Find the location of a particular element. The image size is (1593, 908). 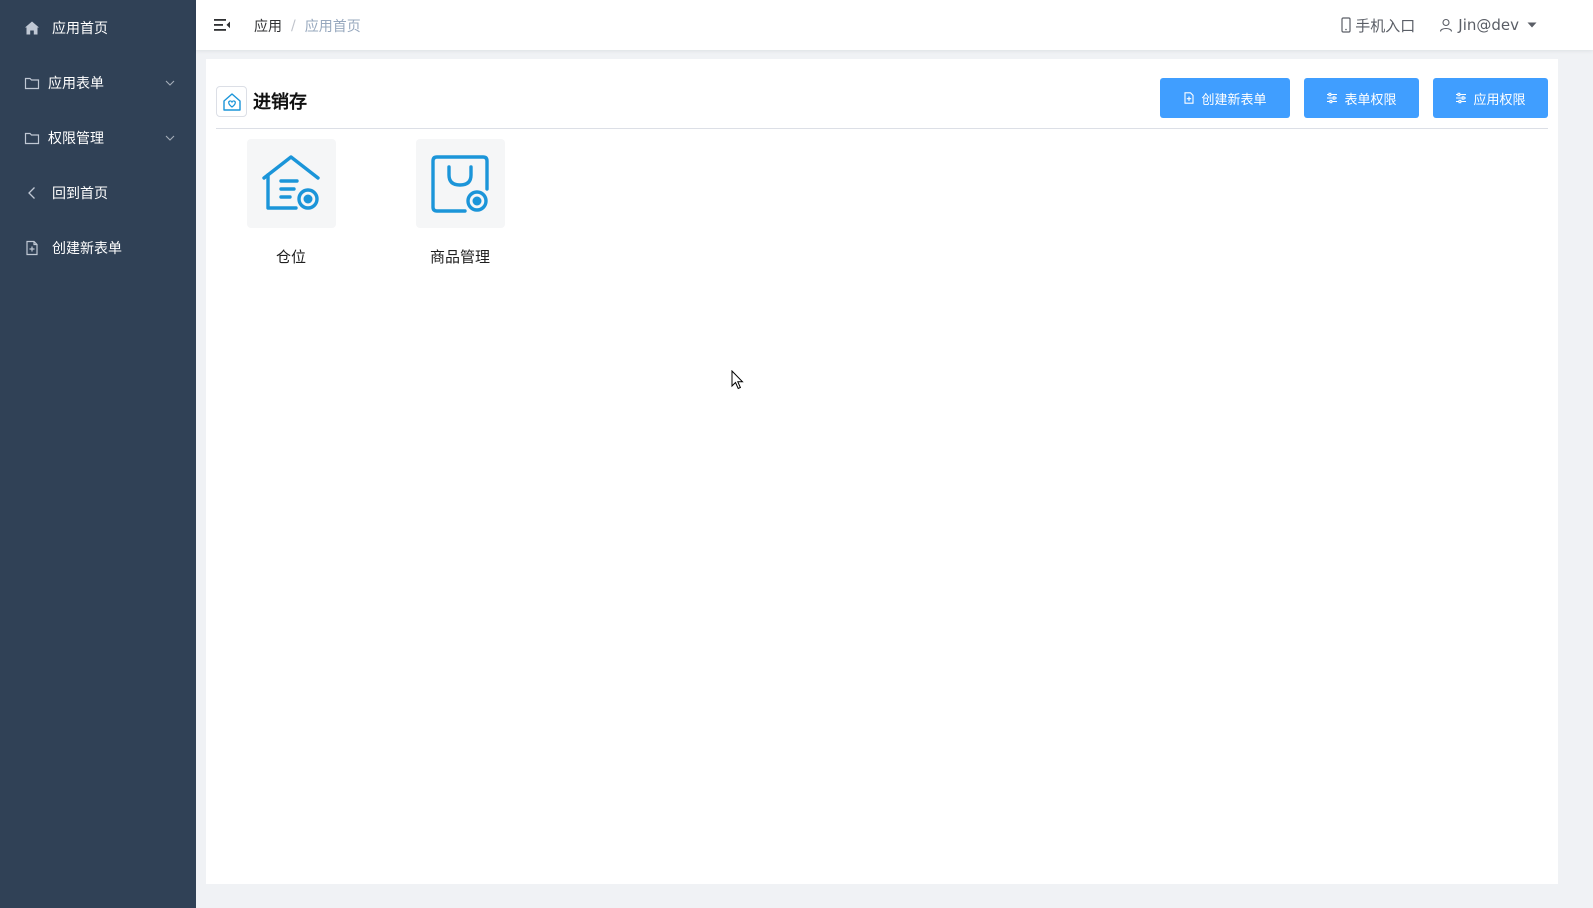

hamburger-icon is located at coordinates (222, 25).